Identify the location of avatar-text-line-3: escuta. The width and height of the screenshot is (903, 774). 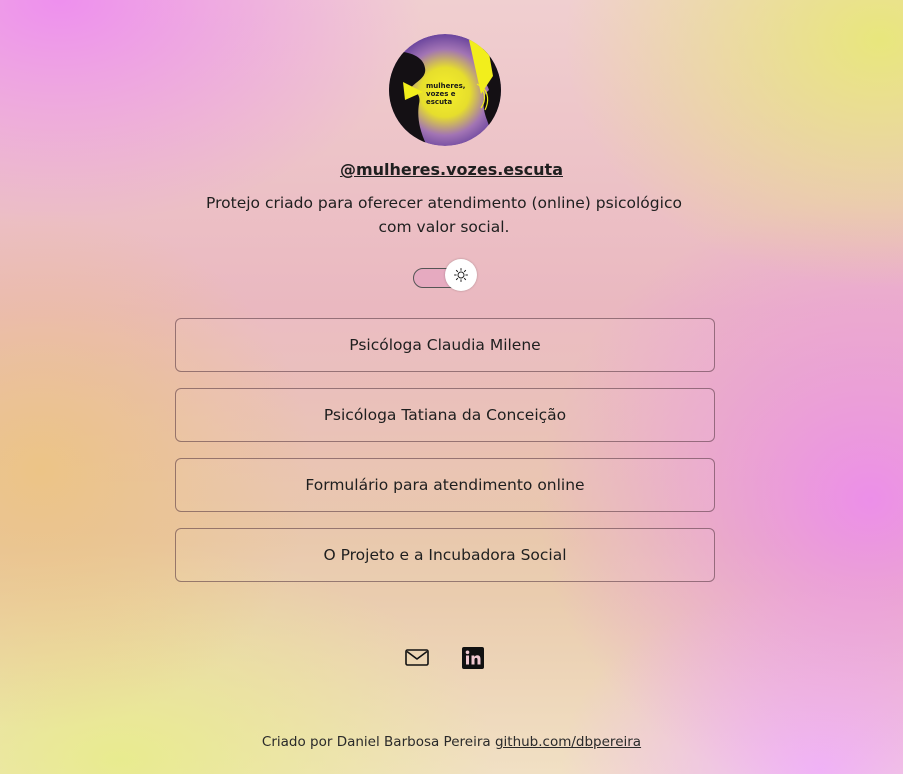
(439, 102).